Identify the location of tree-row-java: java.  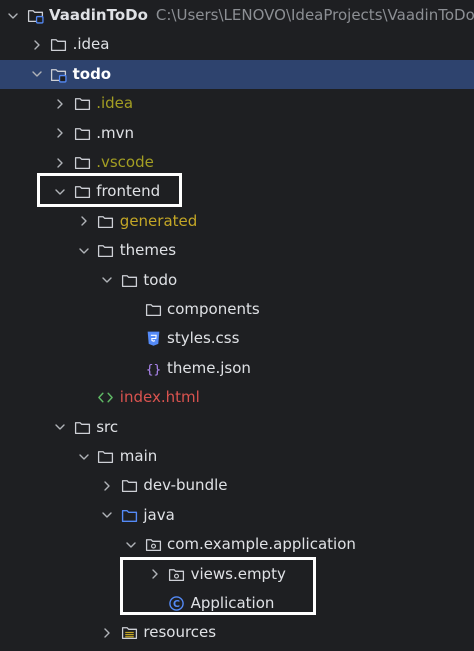
(237, 515).